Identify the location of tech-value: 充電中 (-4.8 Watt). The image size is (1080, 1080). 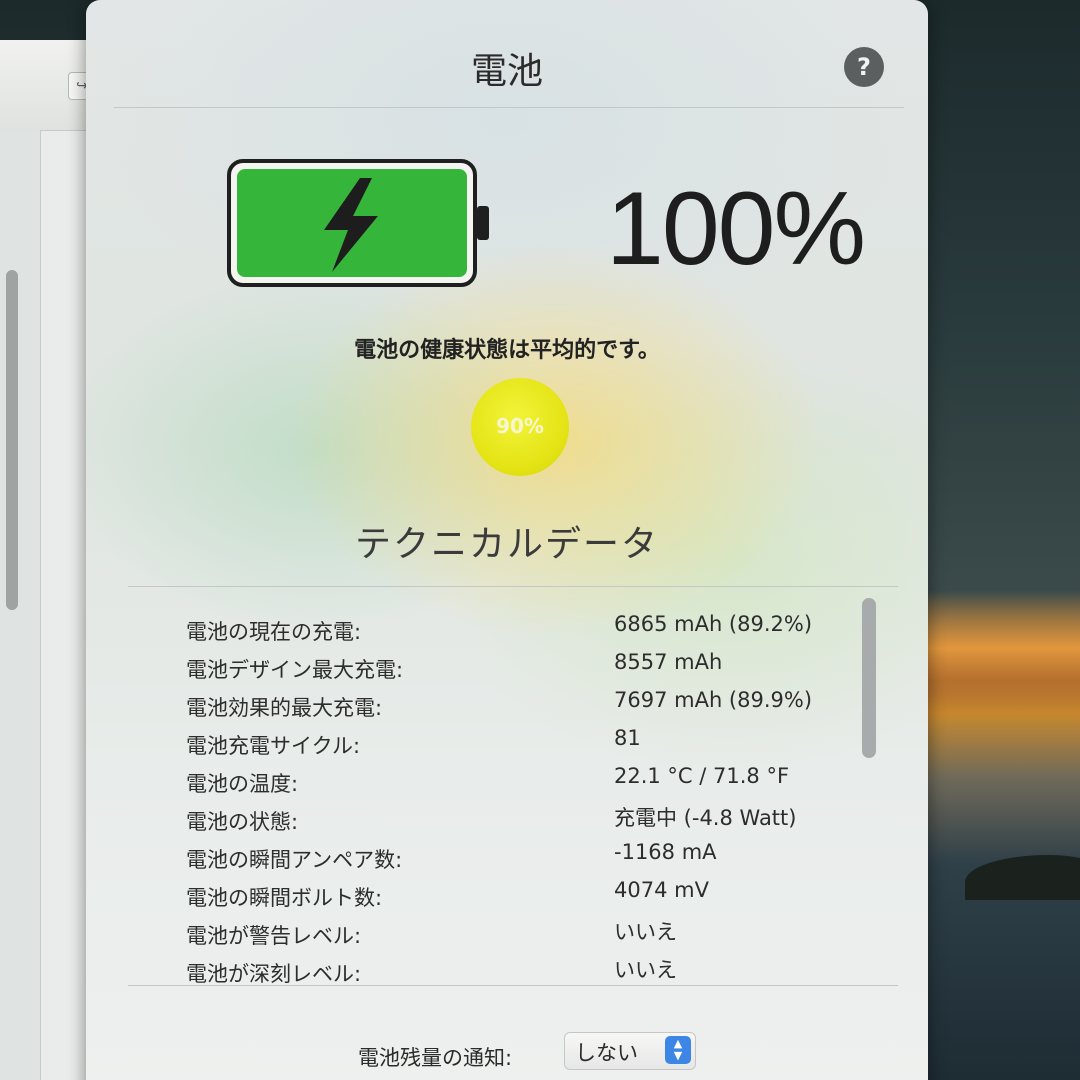
(705, 818).